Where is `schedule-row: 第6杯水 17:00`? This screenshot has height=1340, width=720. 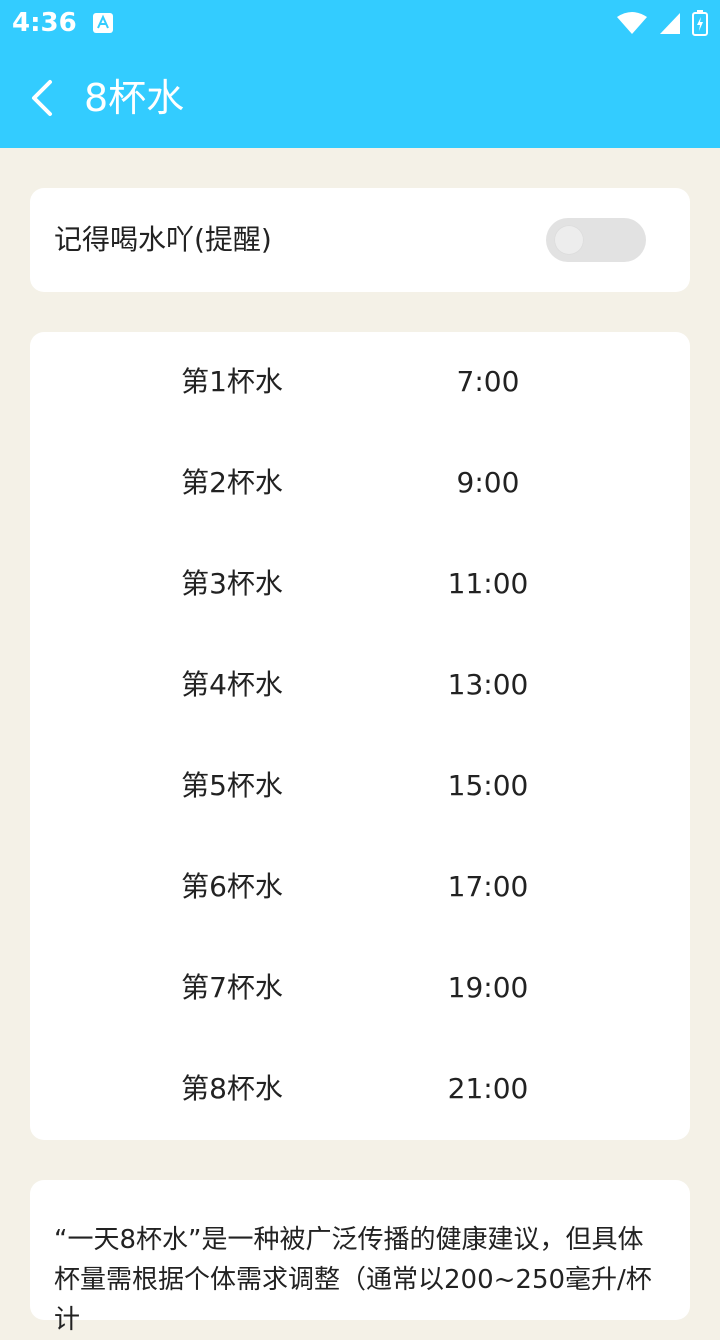 schedule-row: 第6杯水 17:00 is located at coordinates (360, 887).